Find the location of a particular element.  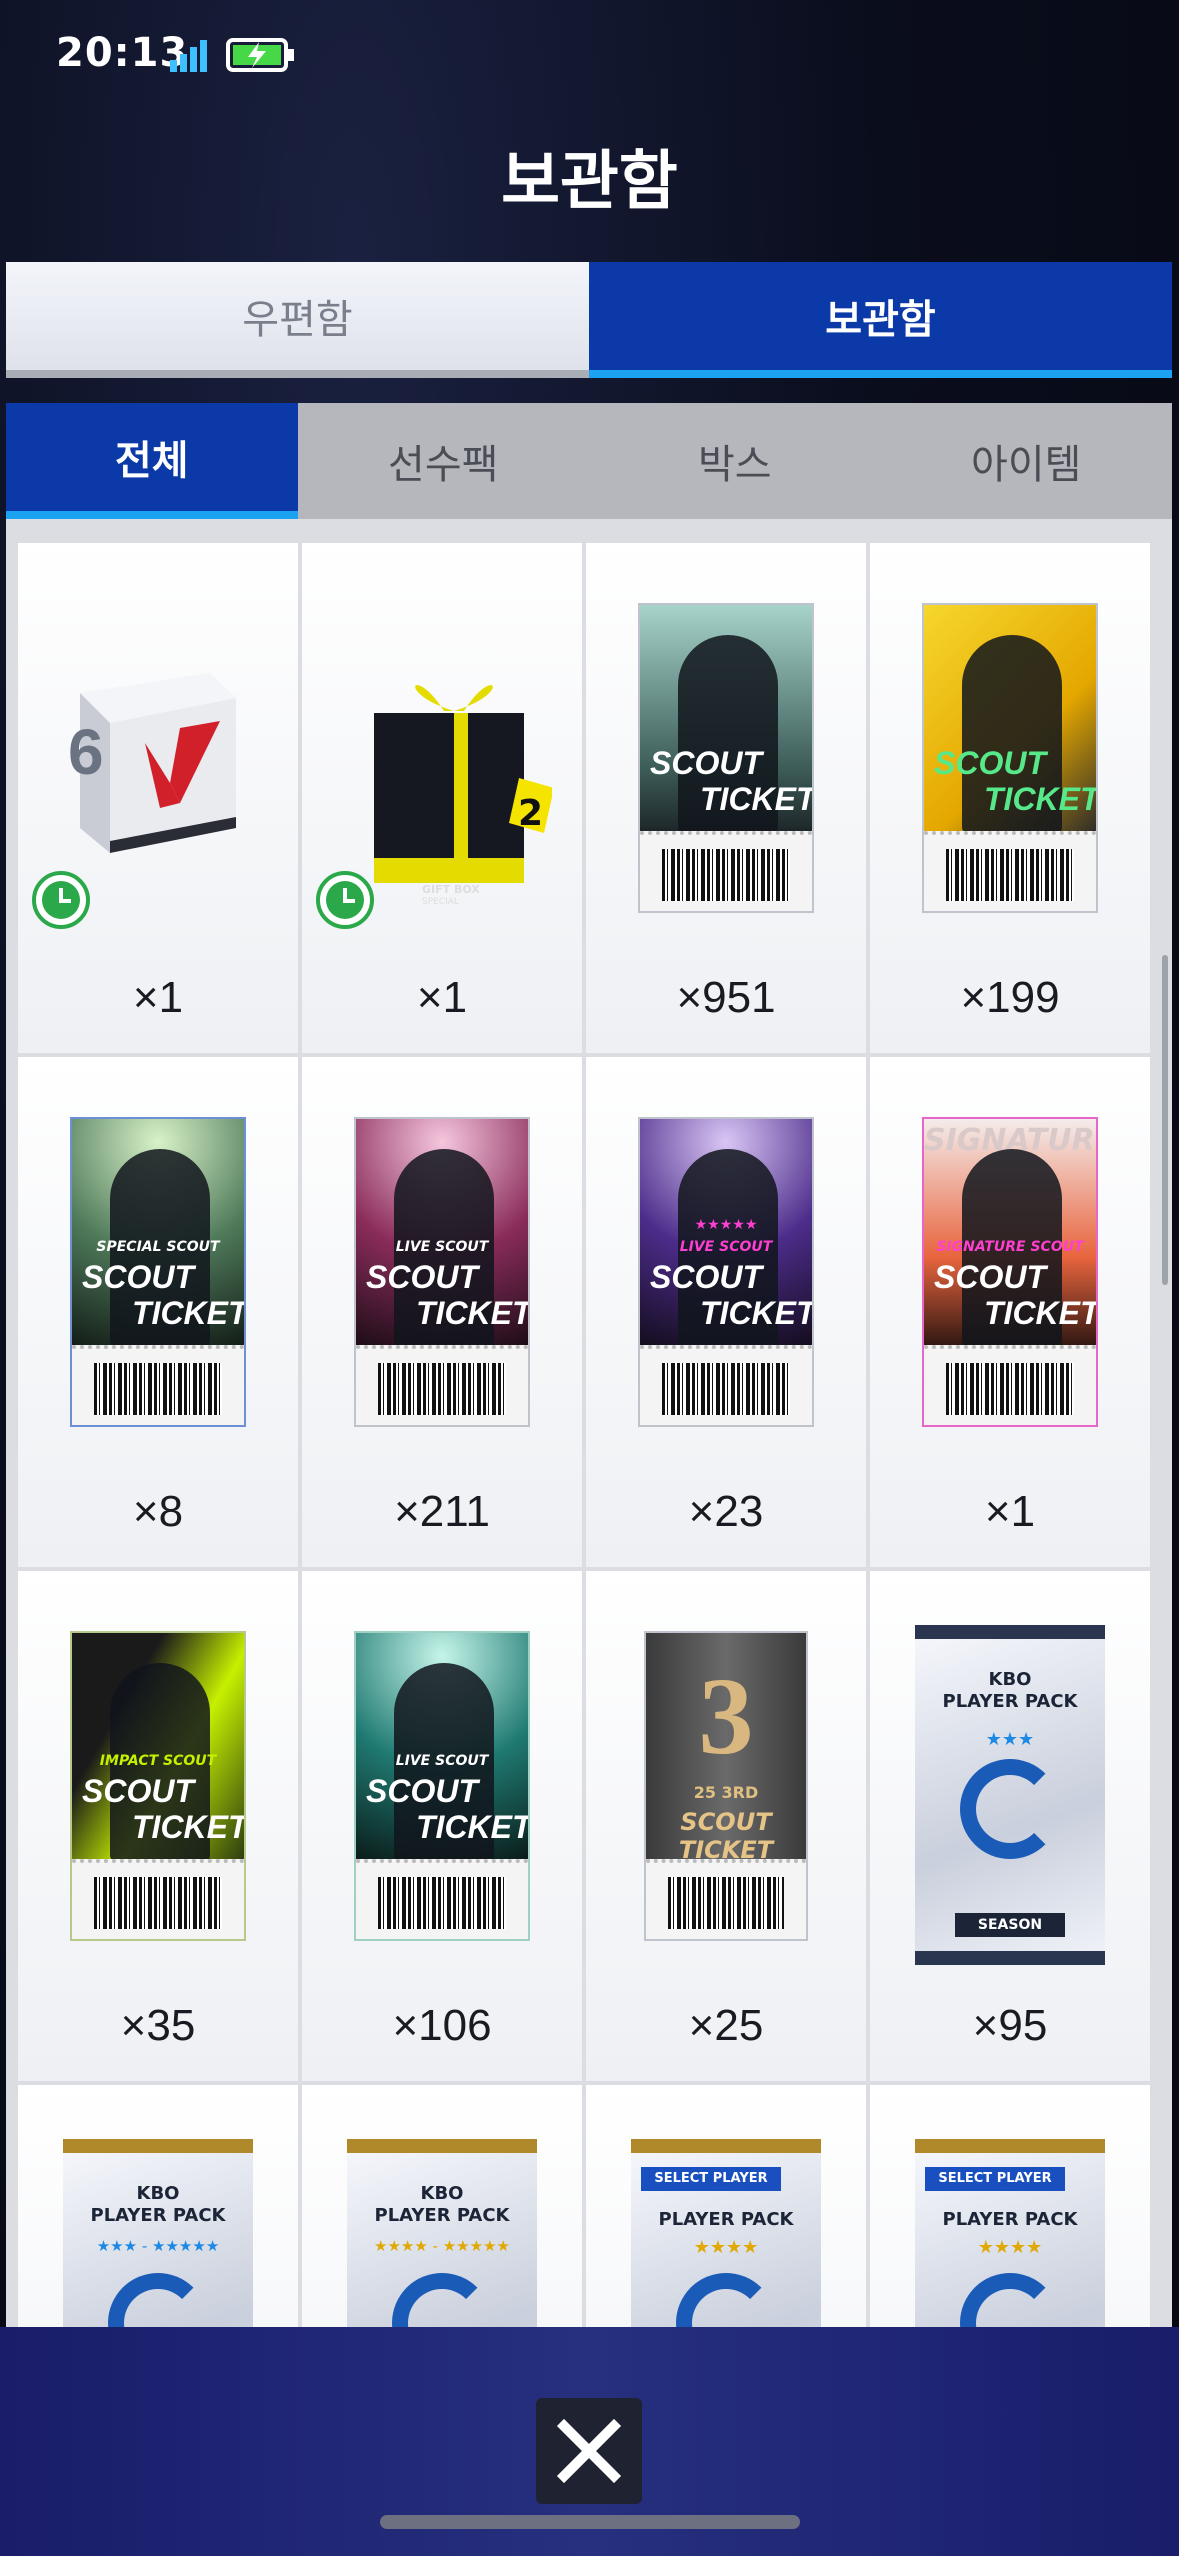

item-count: ×199 is located at coordinates (1010, 997).